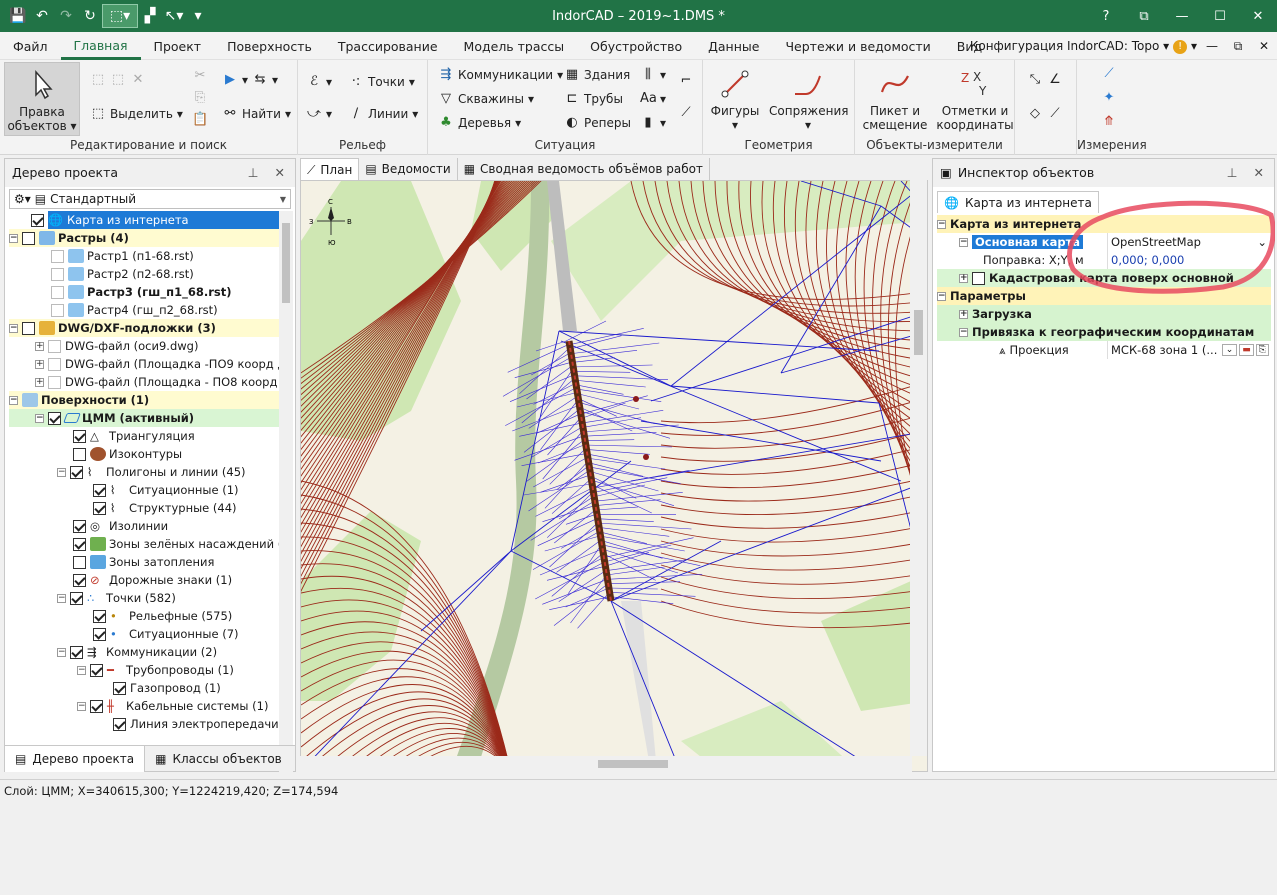 The width and height of the screenshot is (1277, 895). I want to click on tree-item-raster4: Растр4 (гш_п2_68.rst), so click(145, 310).